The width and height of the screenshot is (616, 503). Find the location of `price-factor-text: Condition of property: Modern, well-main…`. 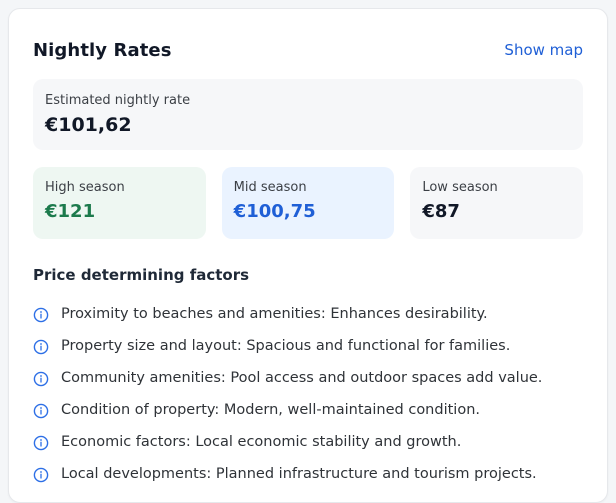

price-factor-text: Condition of property: Modern, well-main… is located at coordinates (270, 410).